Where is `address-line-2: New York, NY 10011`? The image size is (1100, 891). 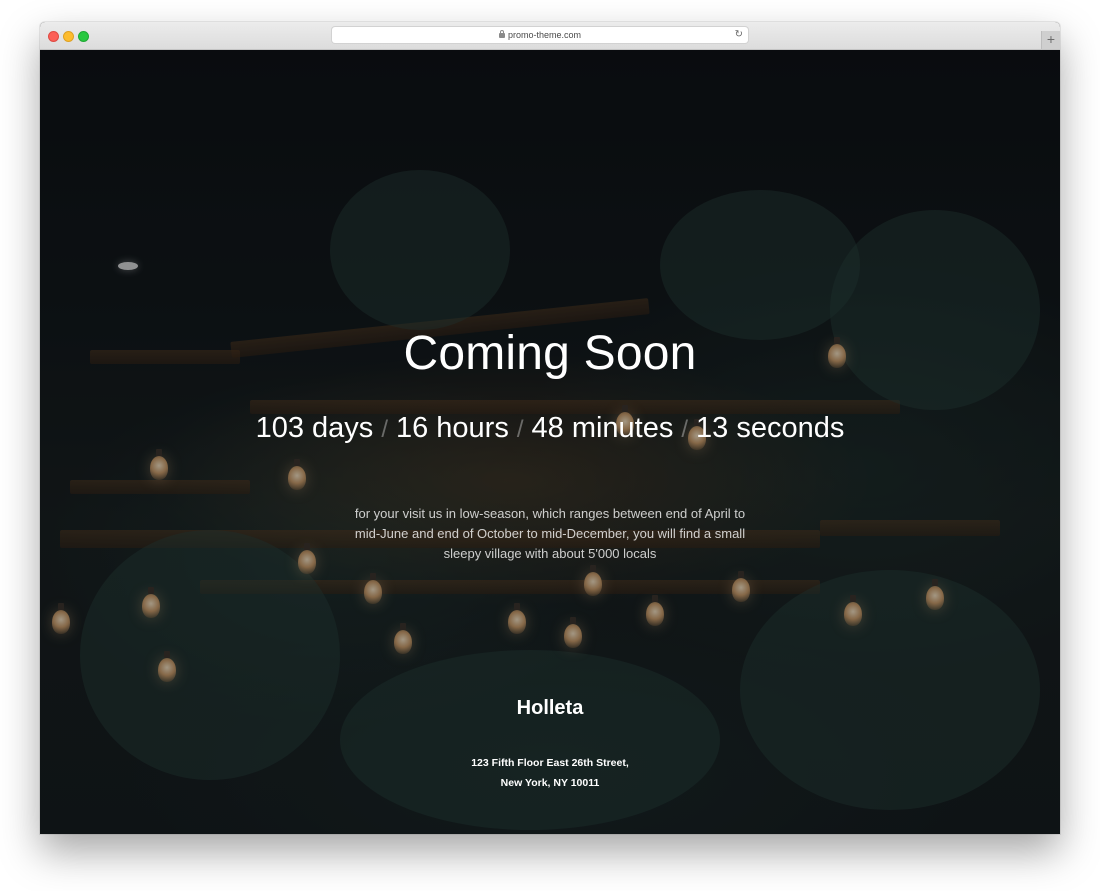 address-line-2: New York, NY 10011 is located at coordinates (550, 783).